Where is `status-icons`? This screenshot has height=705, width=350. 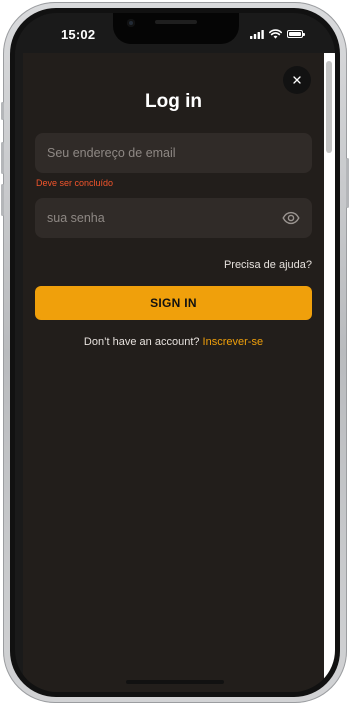
status-icons is located at coordinates (277, 34).